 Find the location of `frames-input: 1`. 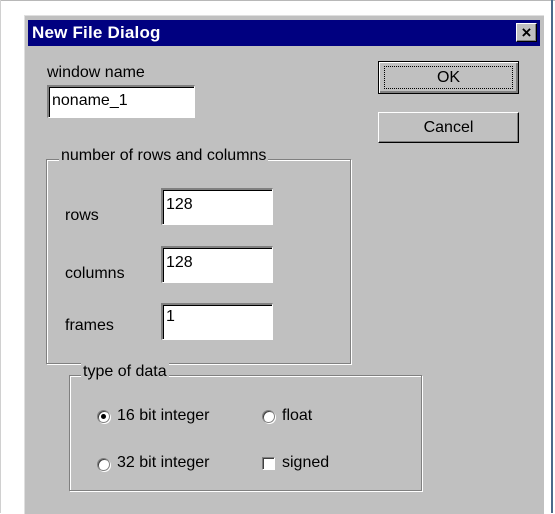

frames-input: 1 is located at coordinates (217, 321).